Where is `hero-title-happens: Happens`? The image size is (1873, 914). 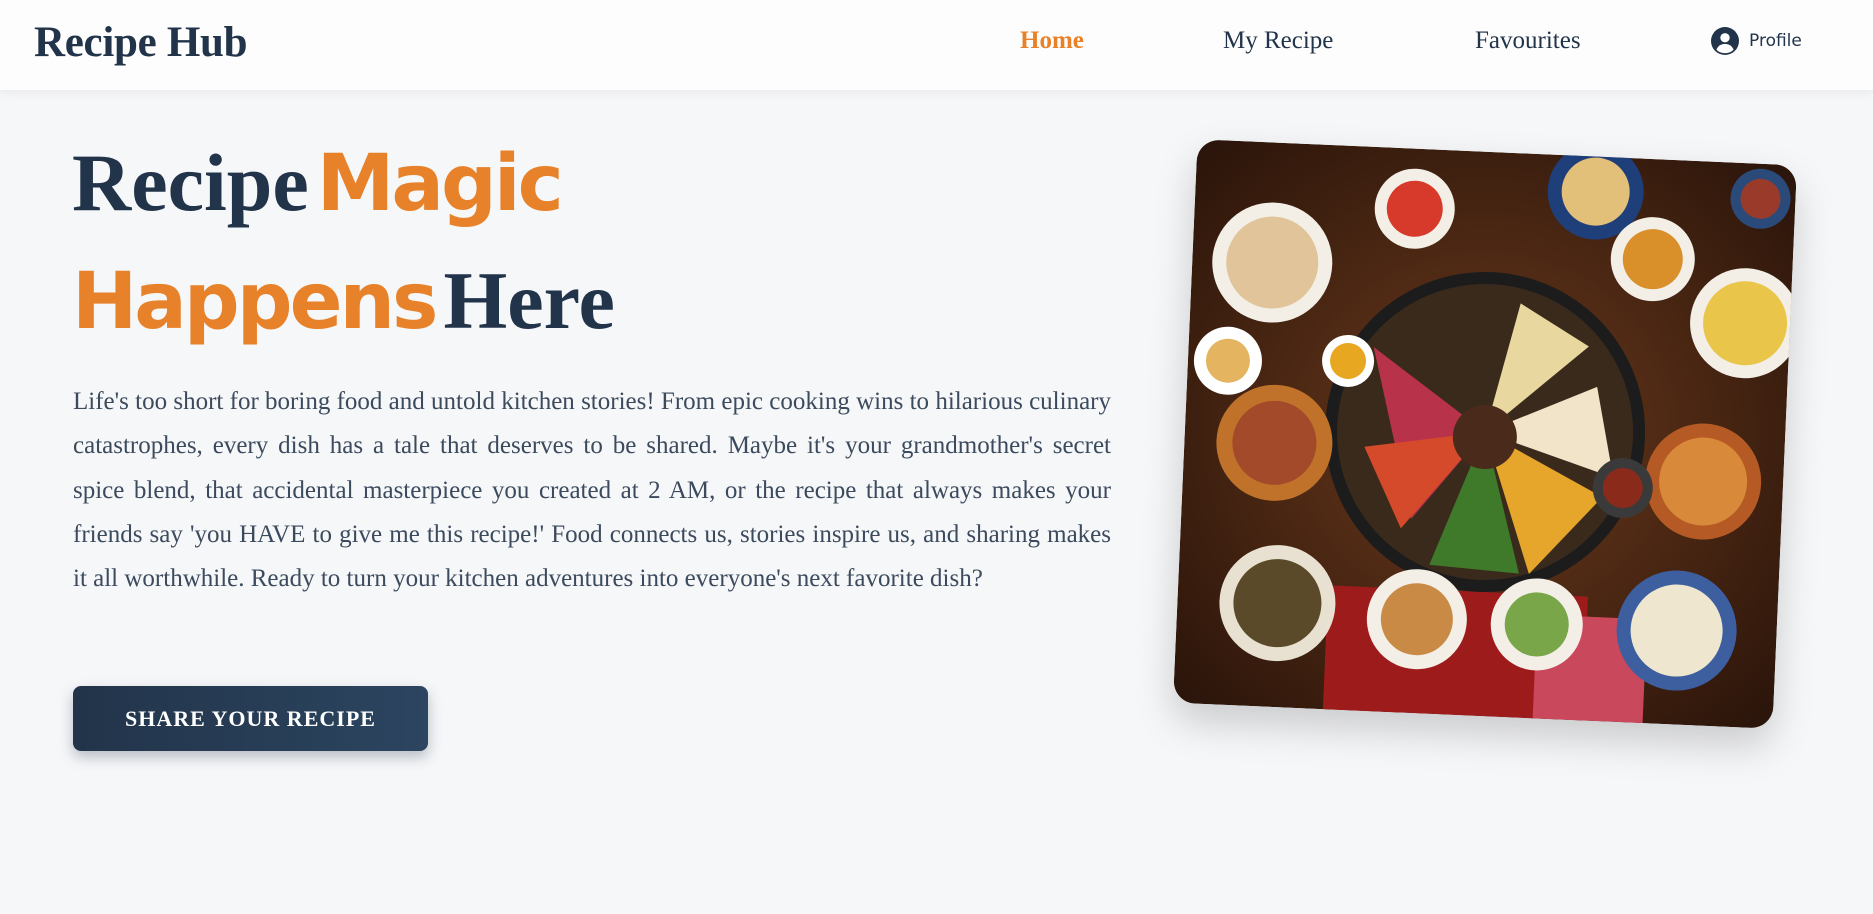 hero-title-happens: Happens is located at coordinates (255, 302).